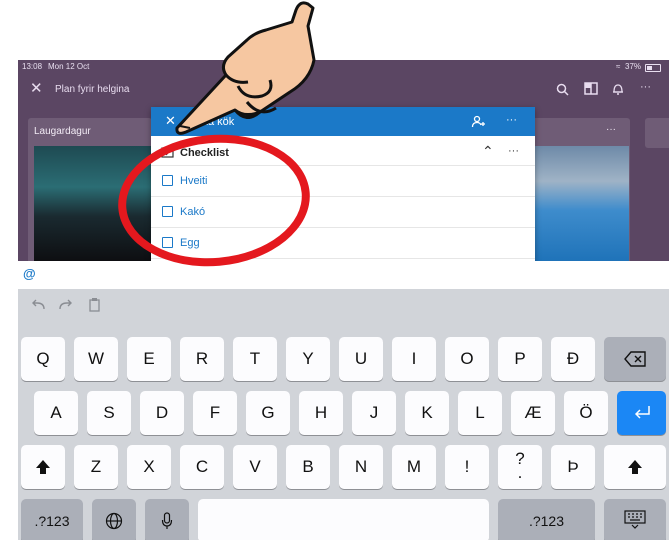  Describe the element at coordinates (361, 359) in the screenshot. I see `key: U` at that location.